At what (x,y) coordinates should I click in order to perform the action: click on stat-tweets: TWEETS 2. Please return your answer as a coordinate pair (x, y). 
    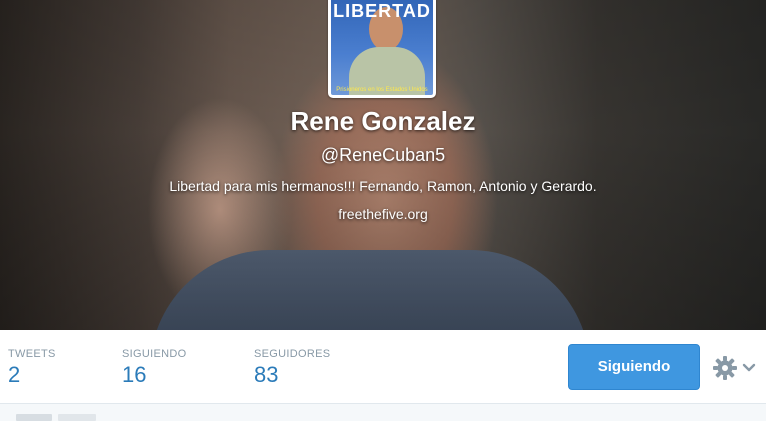
    Looking at the image, I should click on (32, 368).